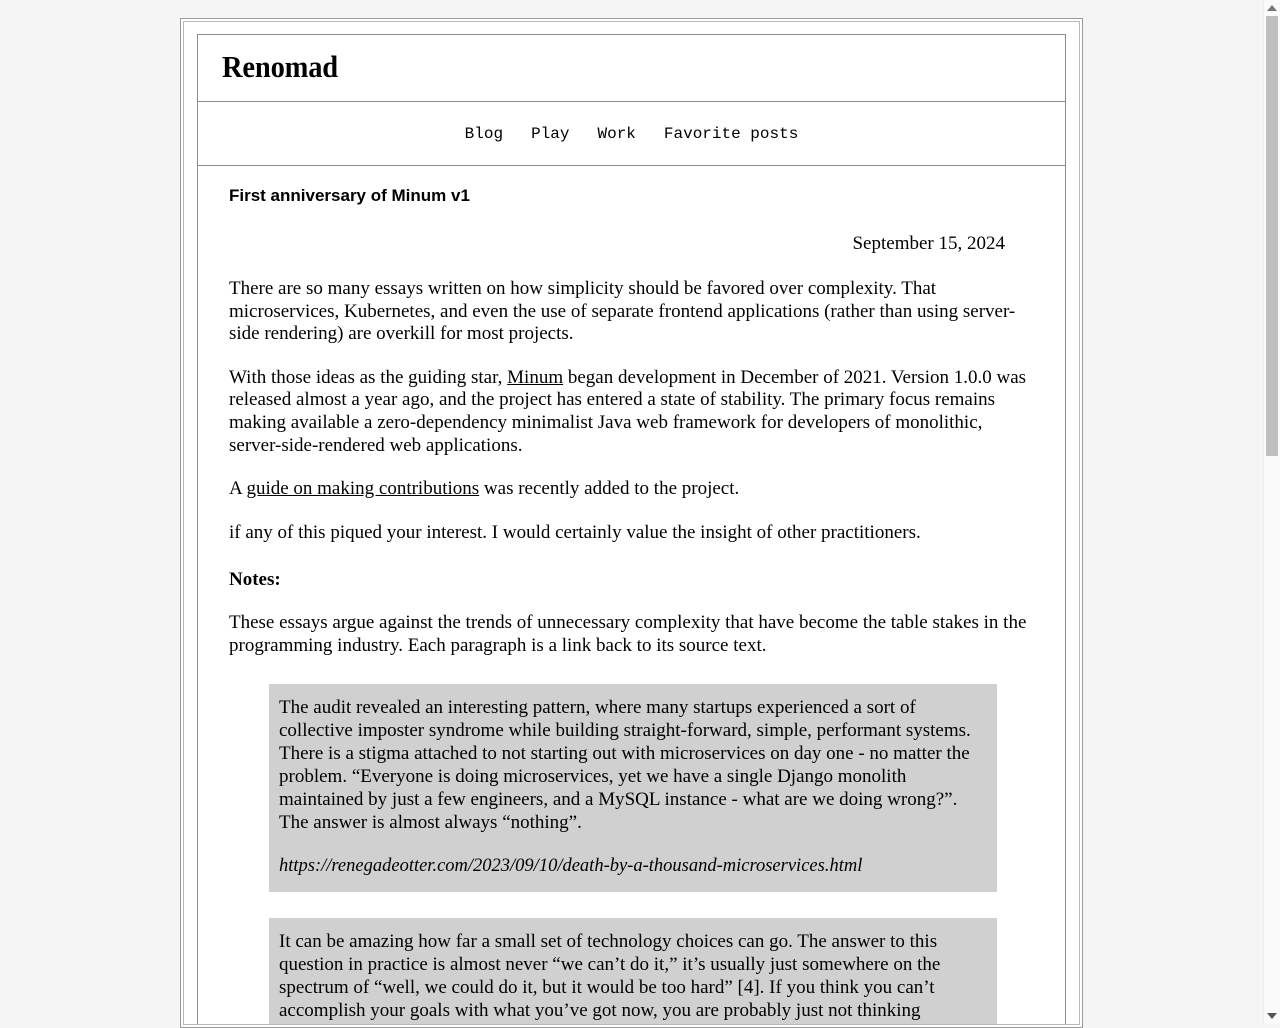  Describe the element at coordinates (1272, 236) in the screenshot. I see `scrollbar-thumb` at that location.